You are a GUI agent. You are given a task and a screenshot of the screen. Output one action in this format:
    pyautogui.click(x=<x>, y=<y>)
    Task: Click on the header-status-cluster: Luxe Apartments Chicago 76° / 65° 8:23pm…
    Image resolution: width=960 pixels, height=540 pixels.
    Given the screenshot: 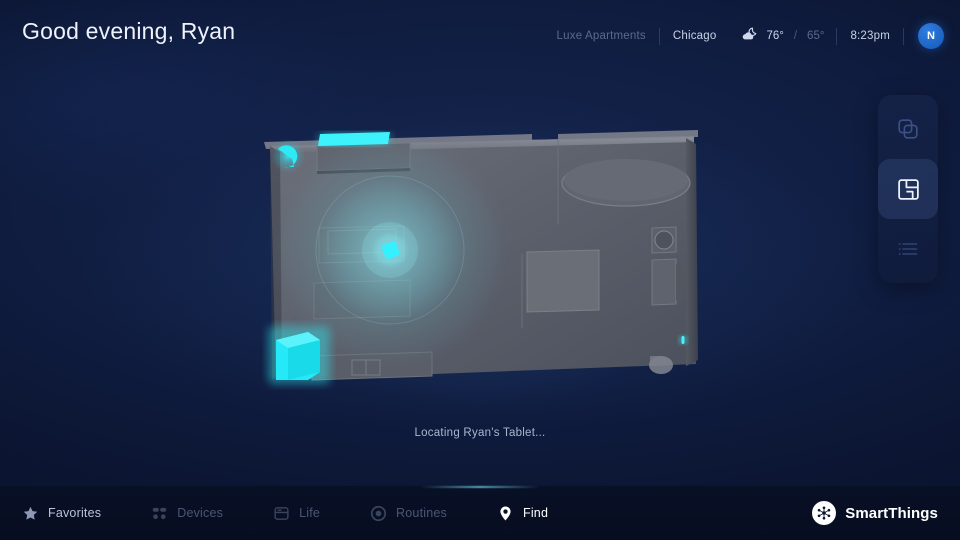 What is the action you would take?
    pyautogui.click(x=744, y=36)
    